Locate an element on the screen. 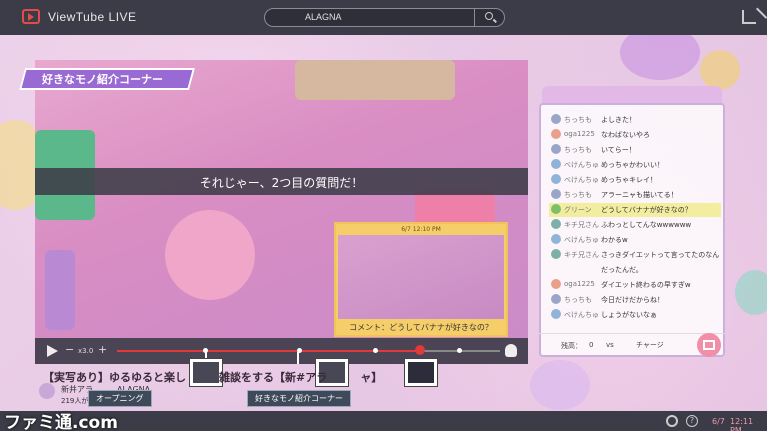  speed-down-button: − is located at coordinates (69, 349).